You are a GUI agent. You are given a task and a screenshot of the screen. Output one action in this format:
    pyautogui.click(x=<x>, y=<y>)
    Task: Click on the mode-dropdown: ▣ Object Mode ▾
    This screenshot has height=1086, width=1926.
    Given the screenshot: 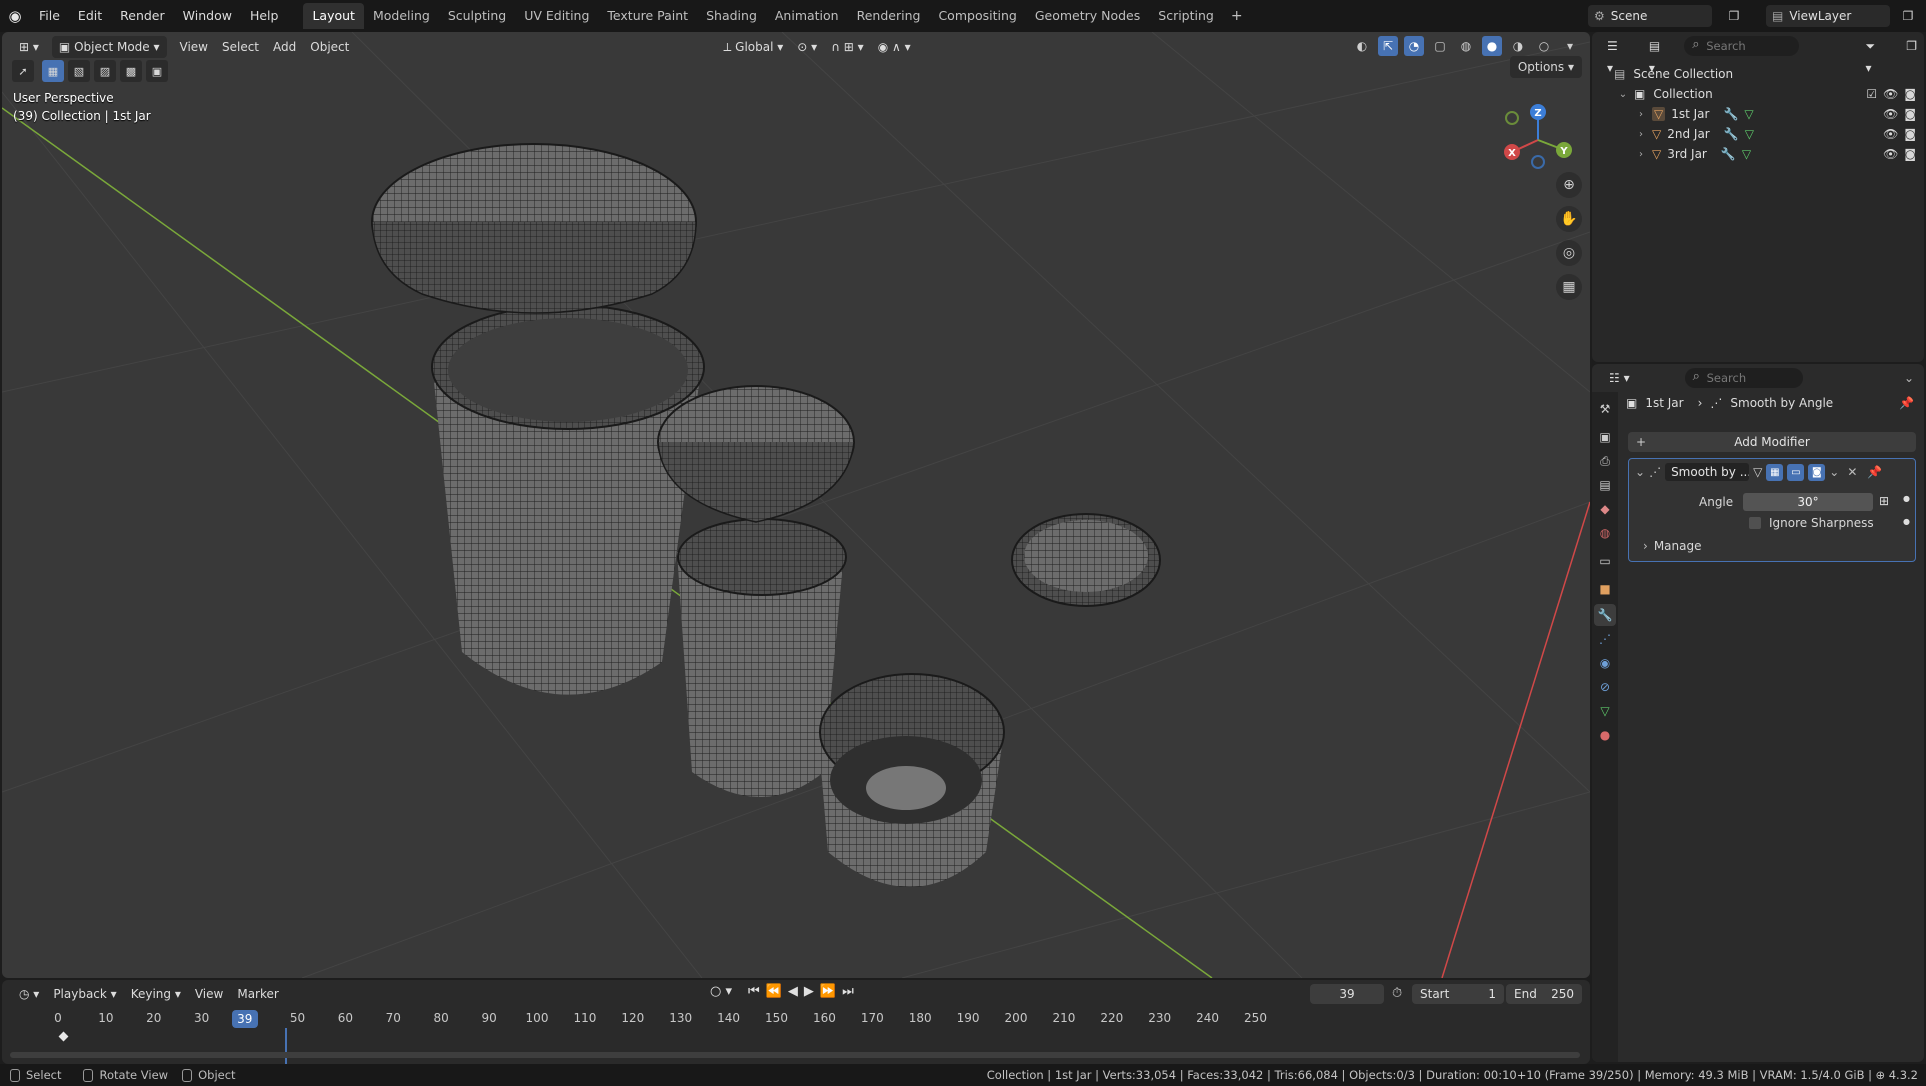 What is the action you would take?
    pyautogui.click(x=109, y=47)
    